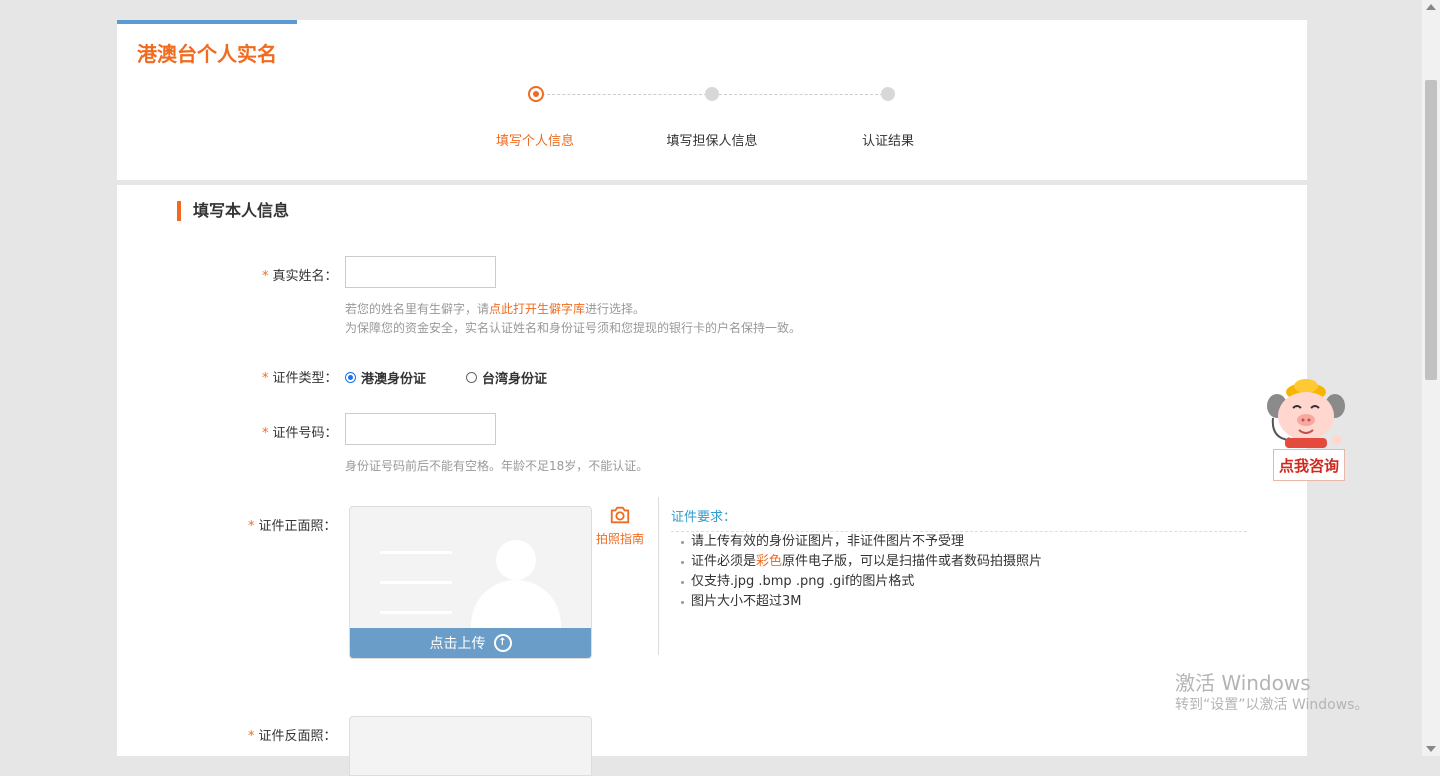 This screenshot has height=776, width=1440. I want to click on section-title: 填写本人信息, so click(233, 211).